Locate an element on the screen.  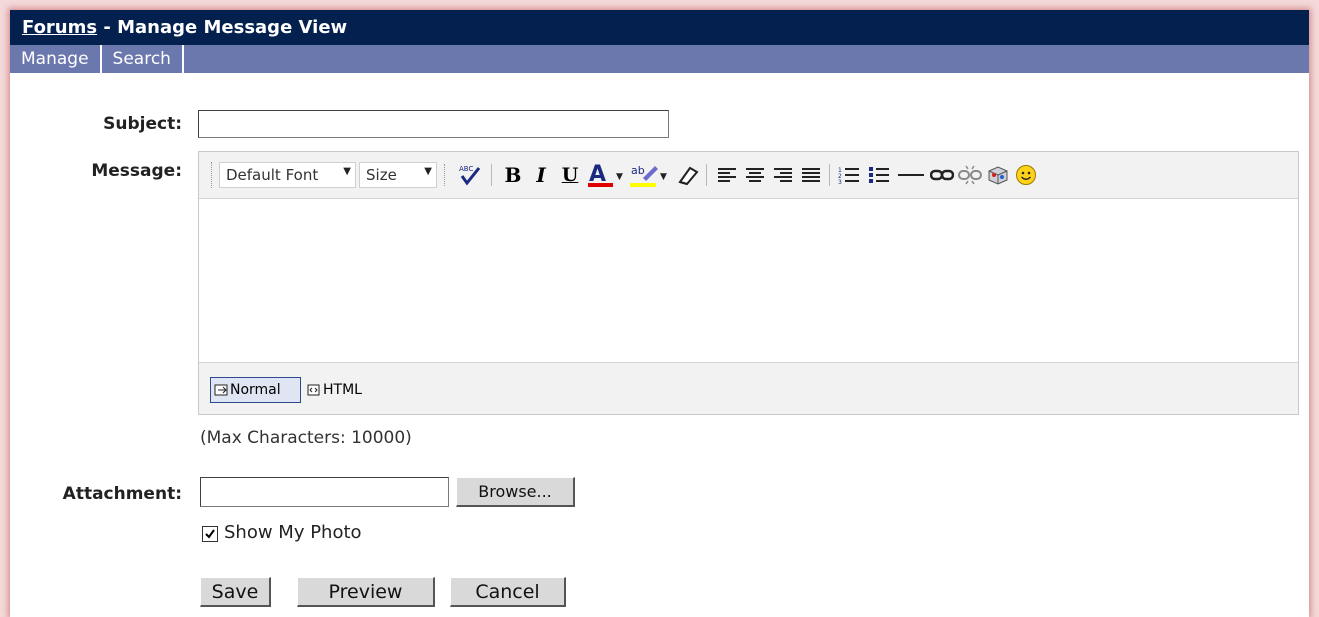
checkmark-icon is located at coordinates (210, 534).